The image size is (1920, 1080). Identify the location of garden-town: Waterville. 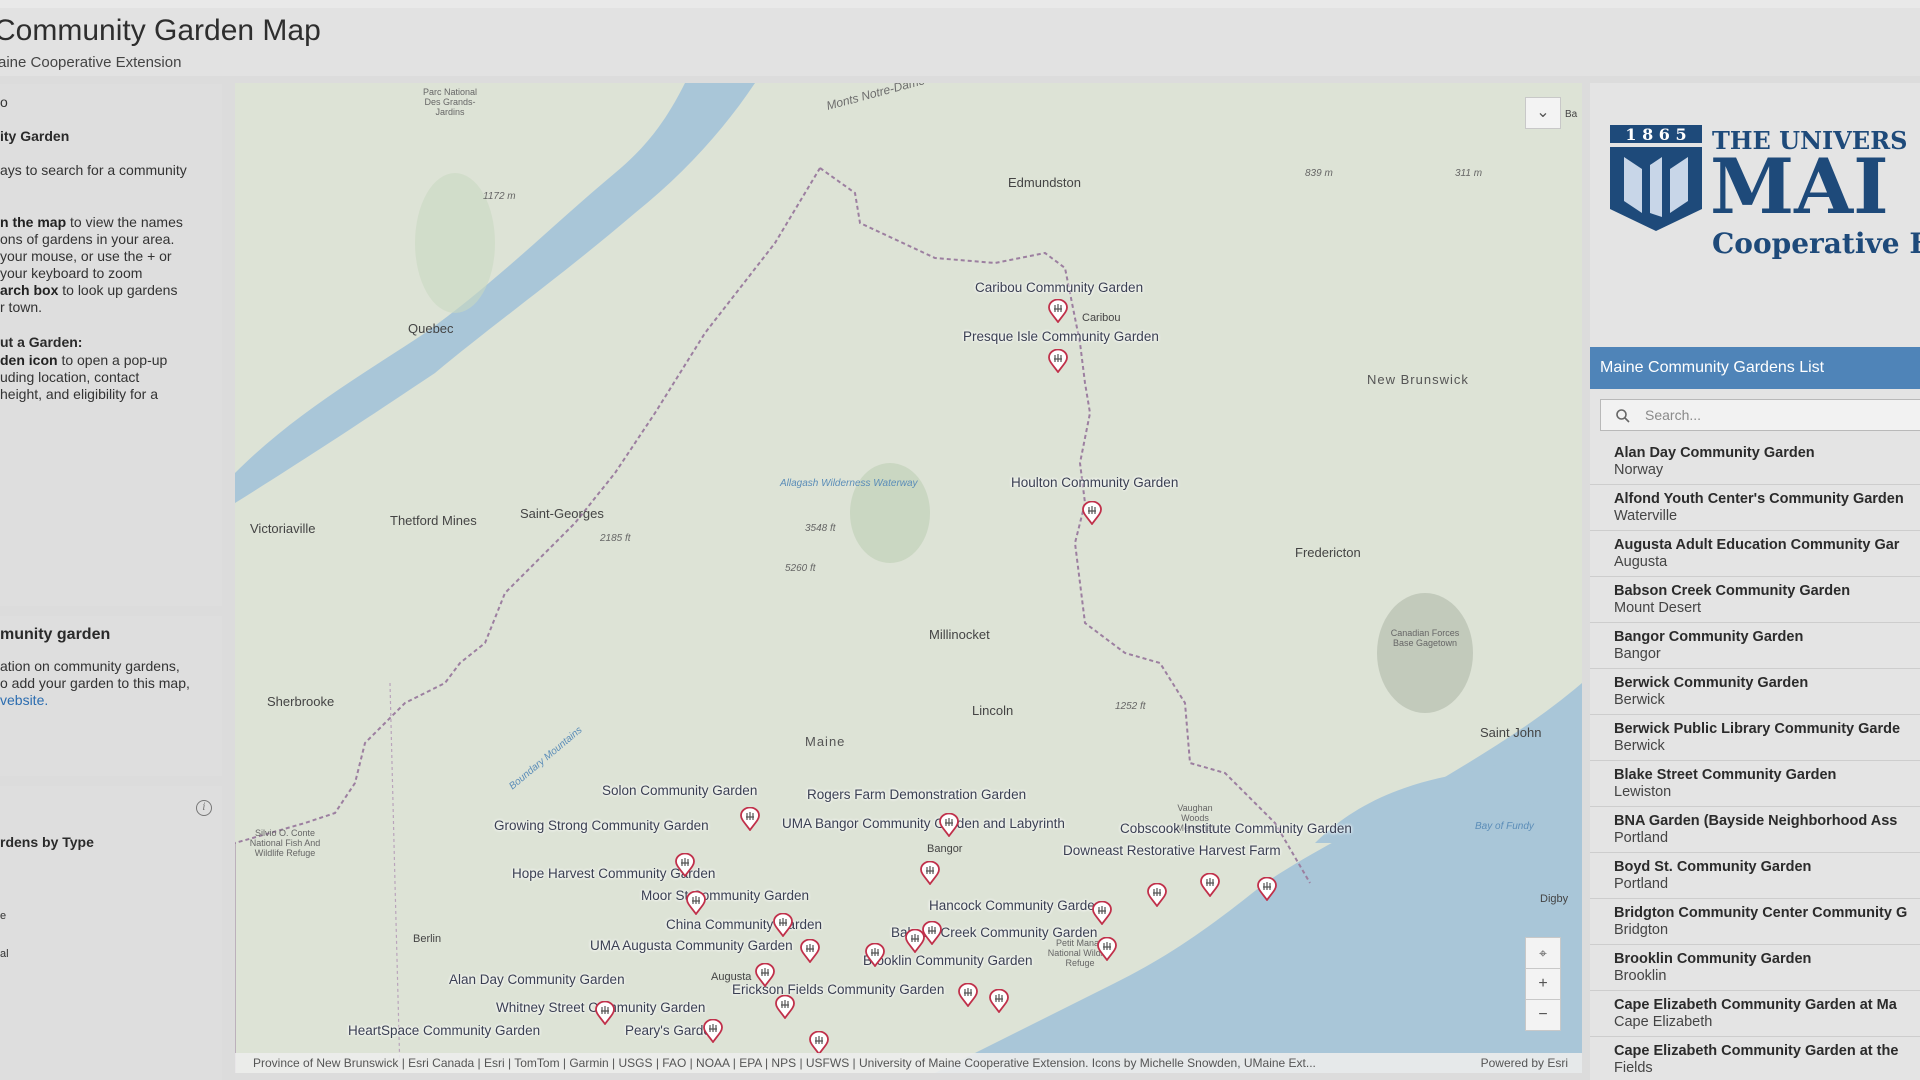
(1646, 516).